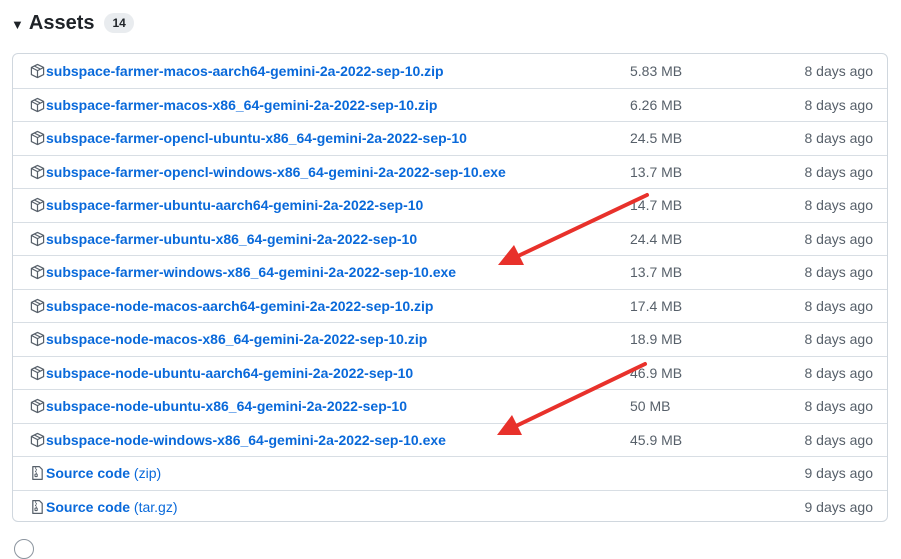 This screenshot has width=901, height=559. Describe the element at coordinates (656, 439) in the screenshot. I see `asset-size: 45.9 MB` at that location.